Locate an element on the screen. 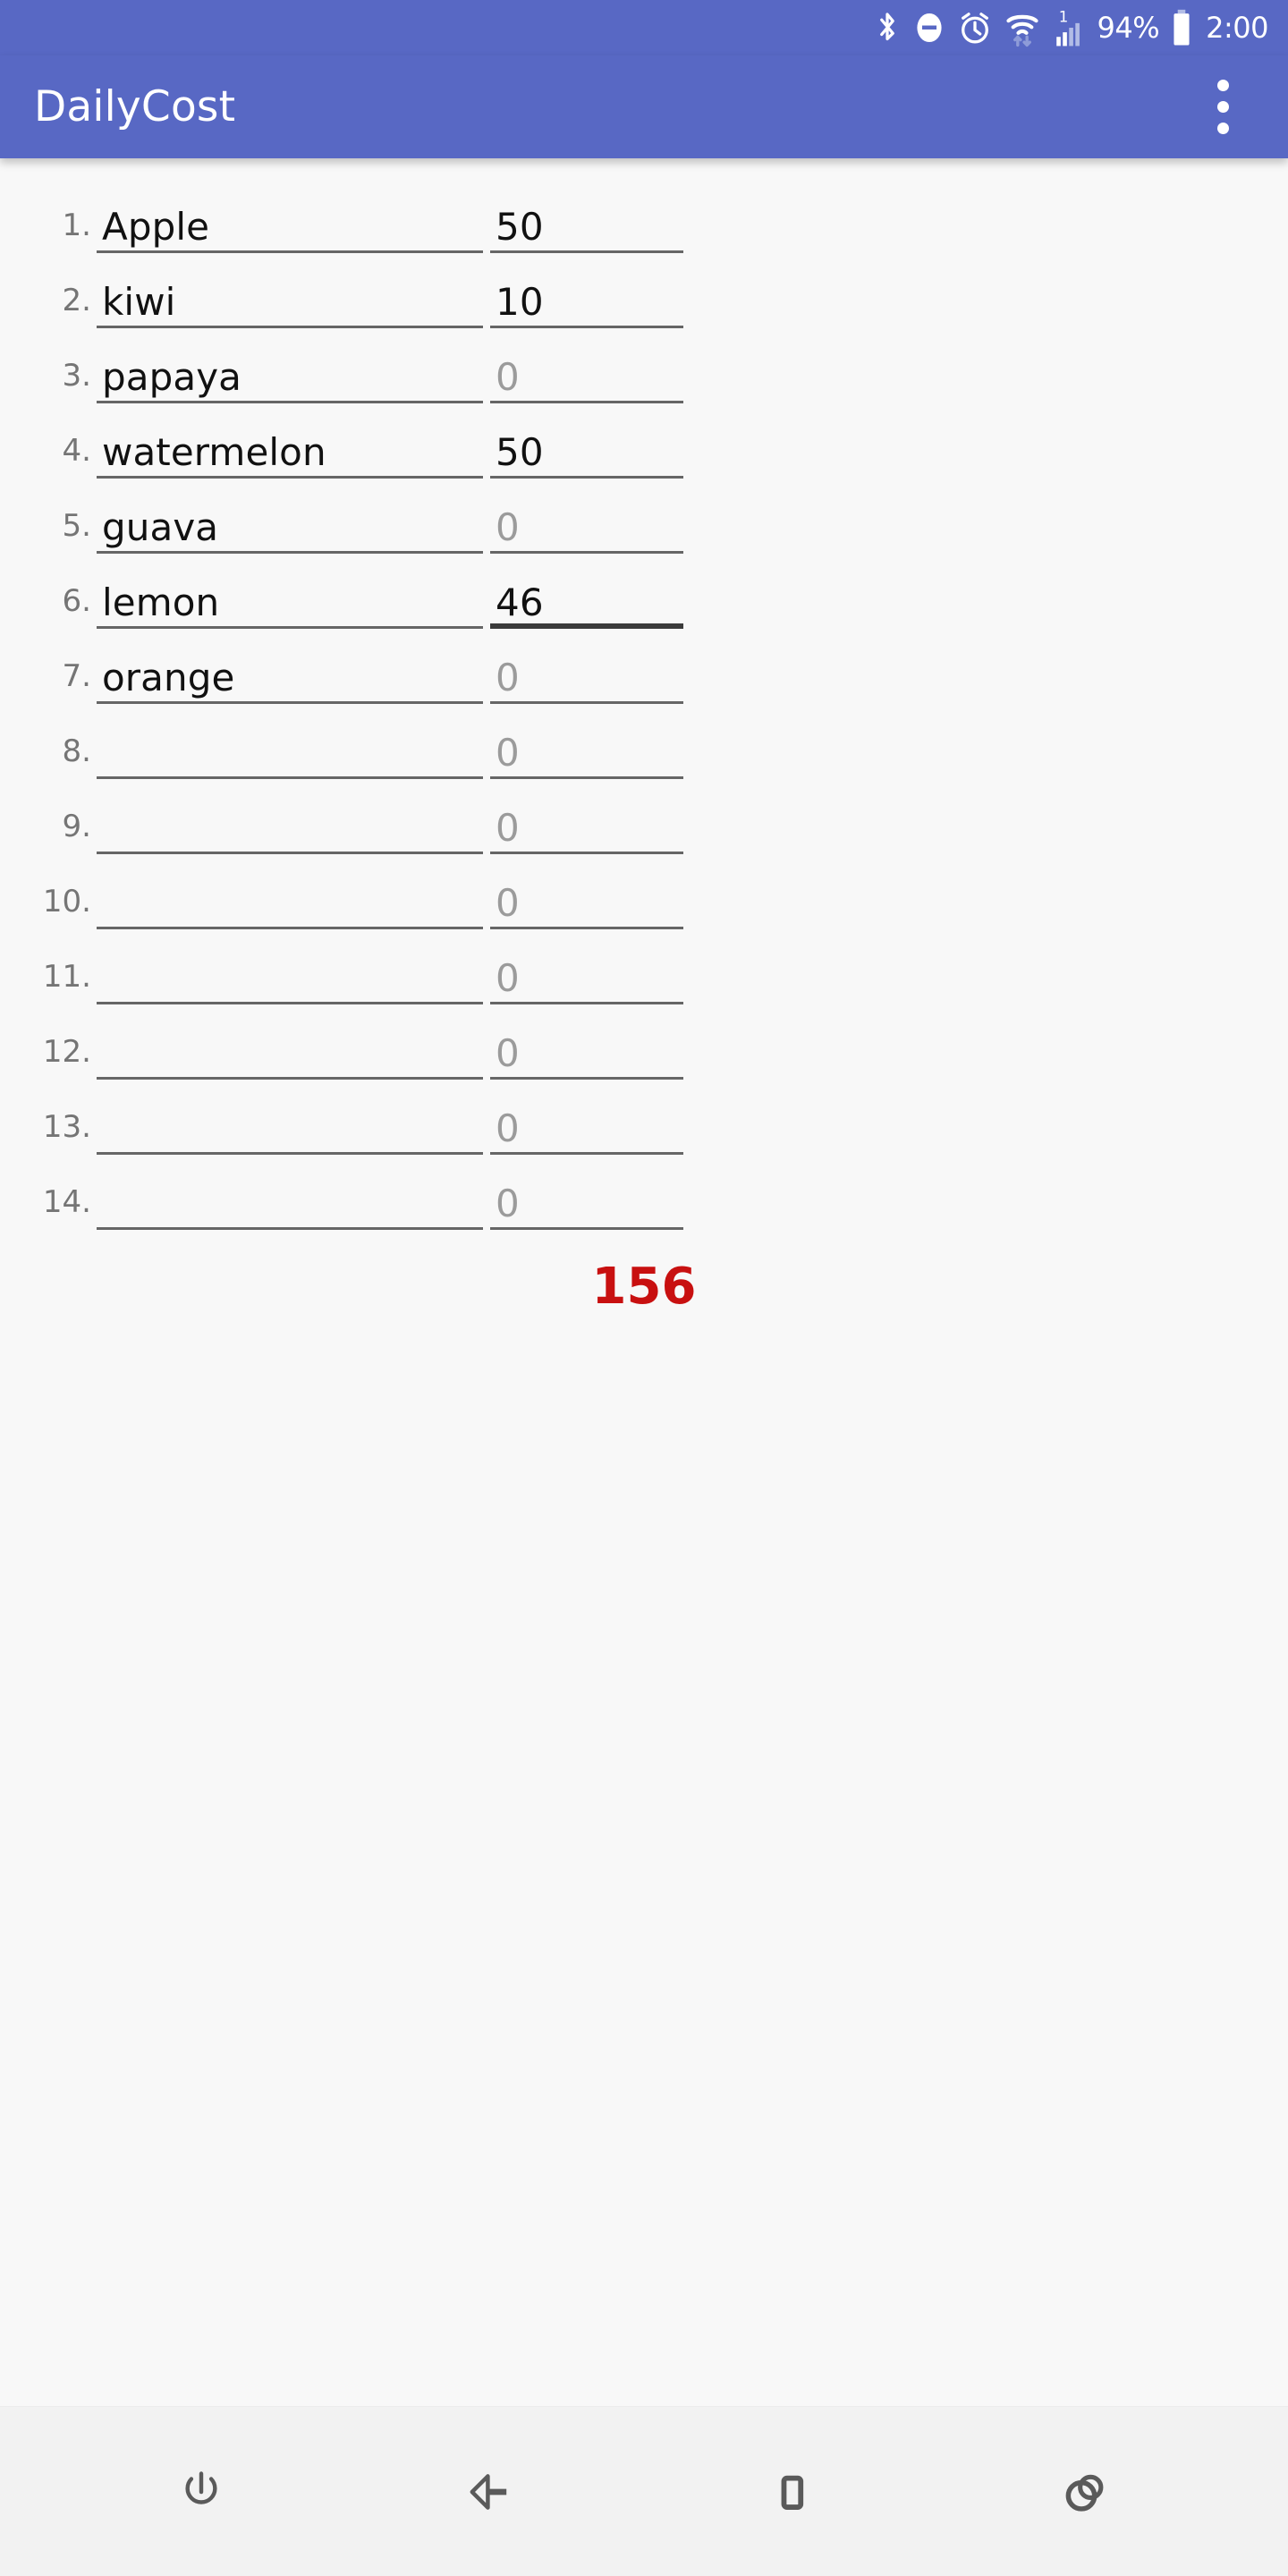 This screenshot has height=2576, width=1288. overflow-menu-icon is located at coordinates (1222, 107).